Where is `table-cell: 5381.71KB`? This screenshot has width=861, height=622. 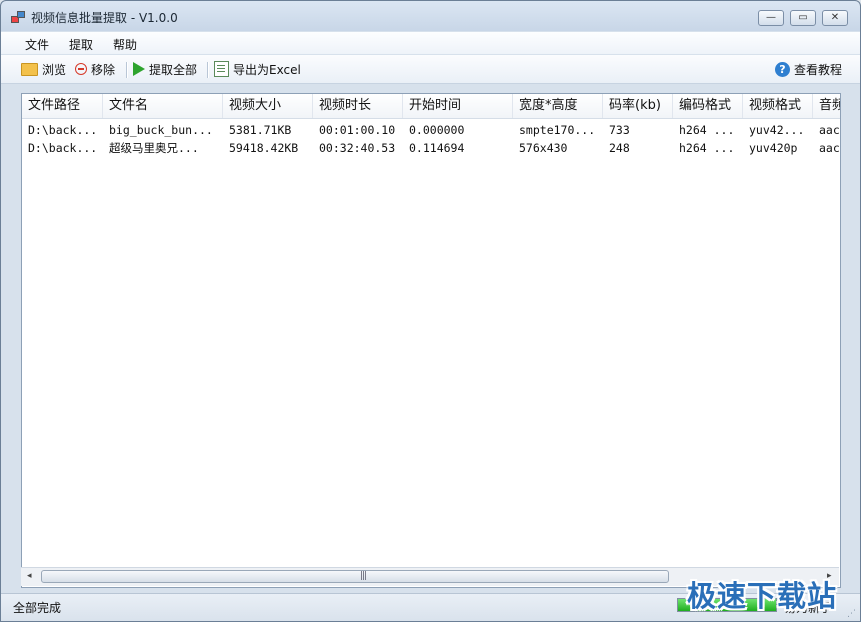
table-cell: 5381.71KB is located at coordinates (260, 130).